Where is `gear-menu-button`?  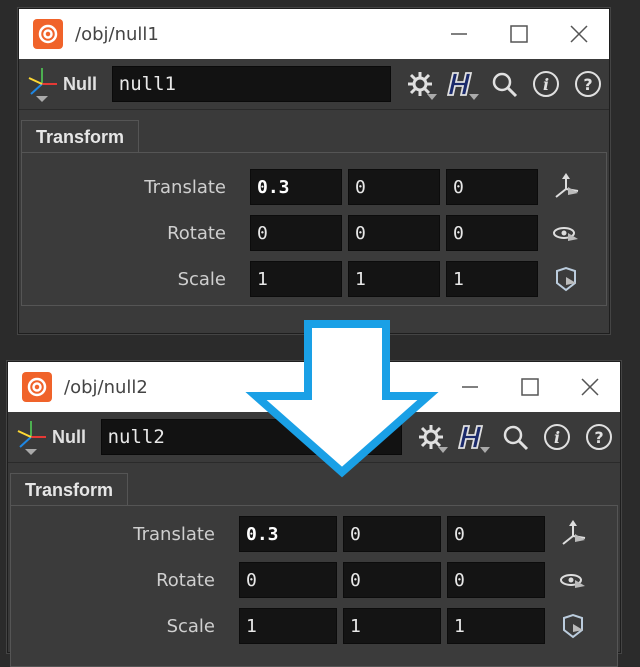 gear-menu-button is located at coordinates (420, 84).